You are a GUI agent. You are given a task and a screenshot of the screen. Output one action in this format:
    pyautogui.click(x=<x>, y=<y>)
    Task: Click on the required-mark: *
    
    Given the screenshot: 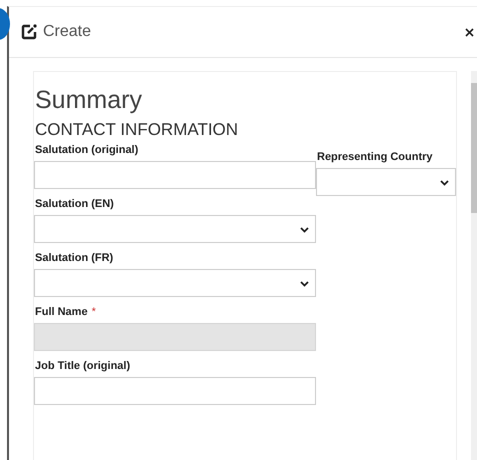 What is the action you would take?
    pyautogui.click(x=94, y=312)
    